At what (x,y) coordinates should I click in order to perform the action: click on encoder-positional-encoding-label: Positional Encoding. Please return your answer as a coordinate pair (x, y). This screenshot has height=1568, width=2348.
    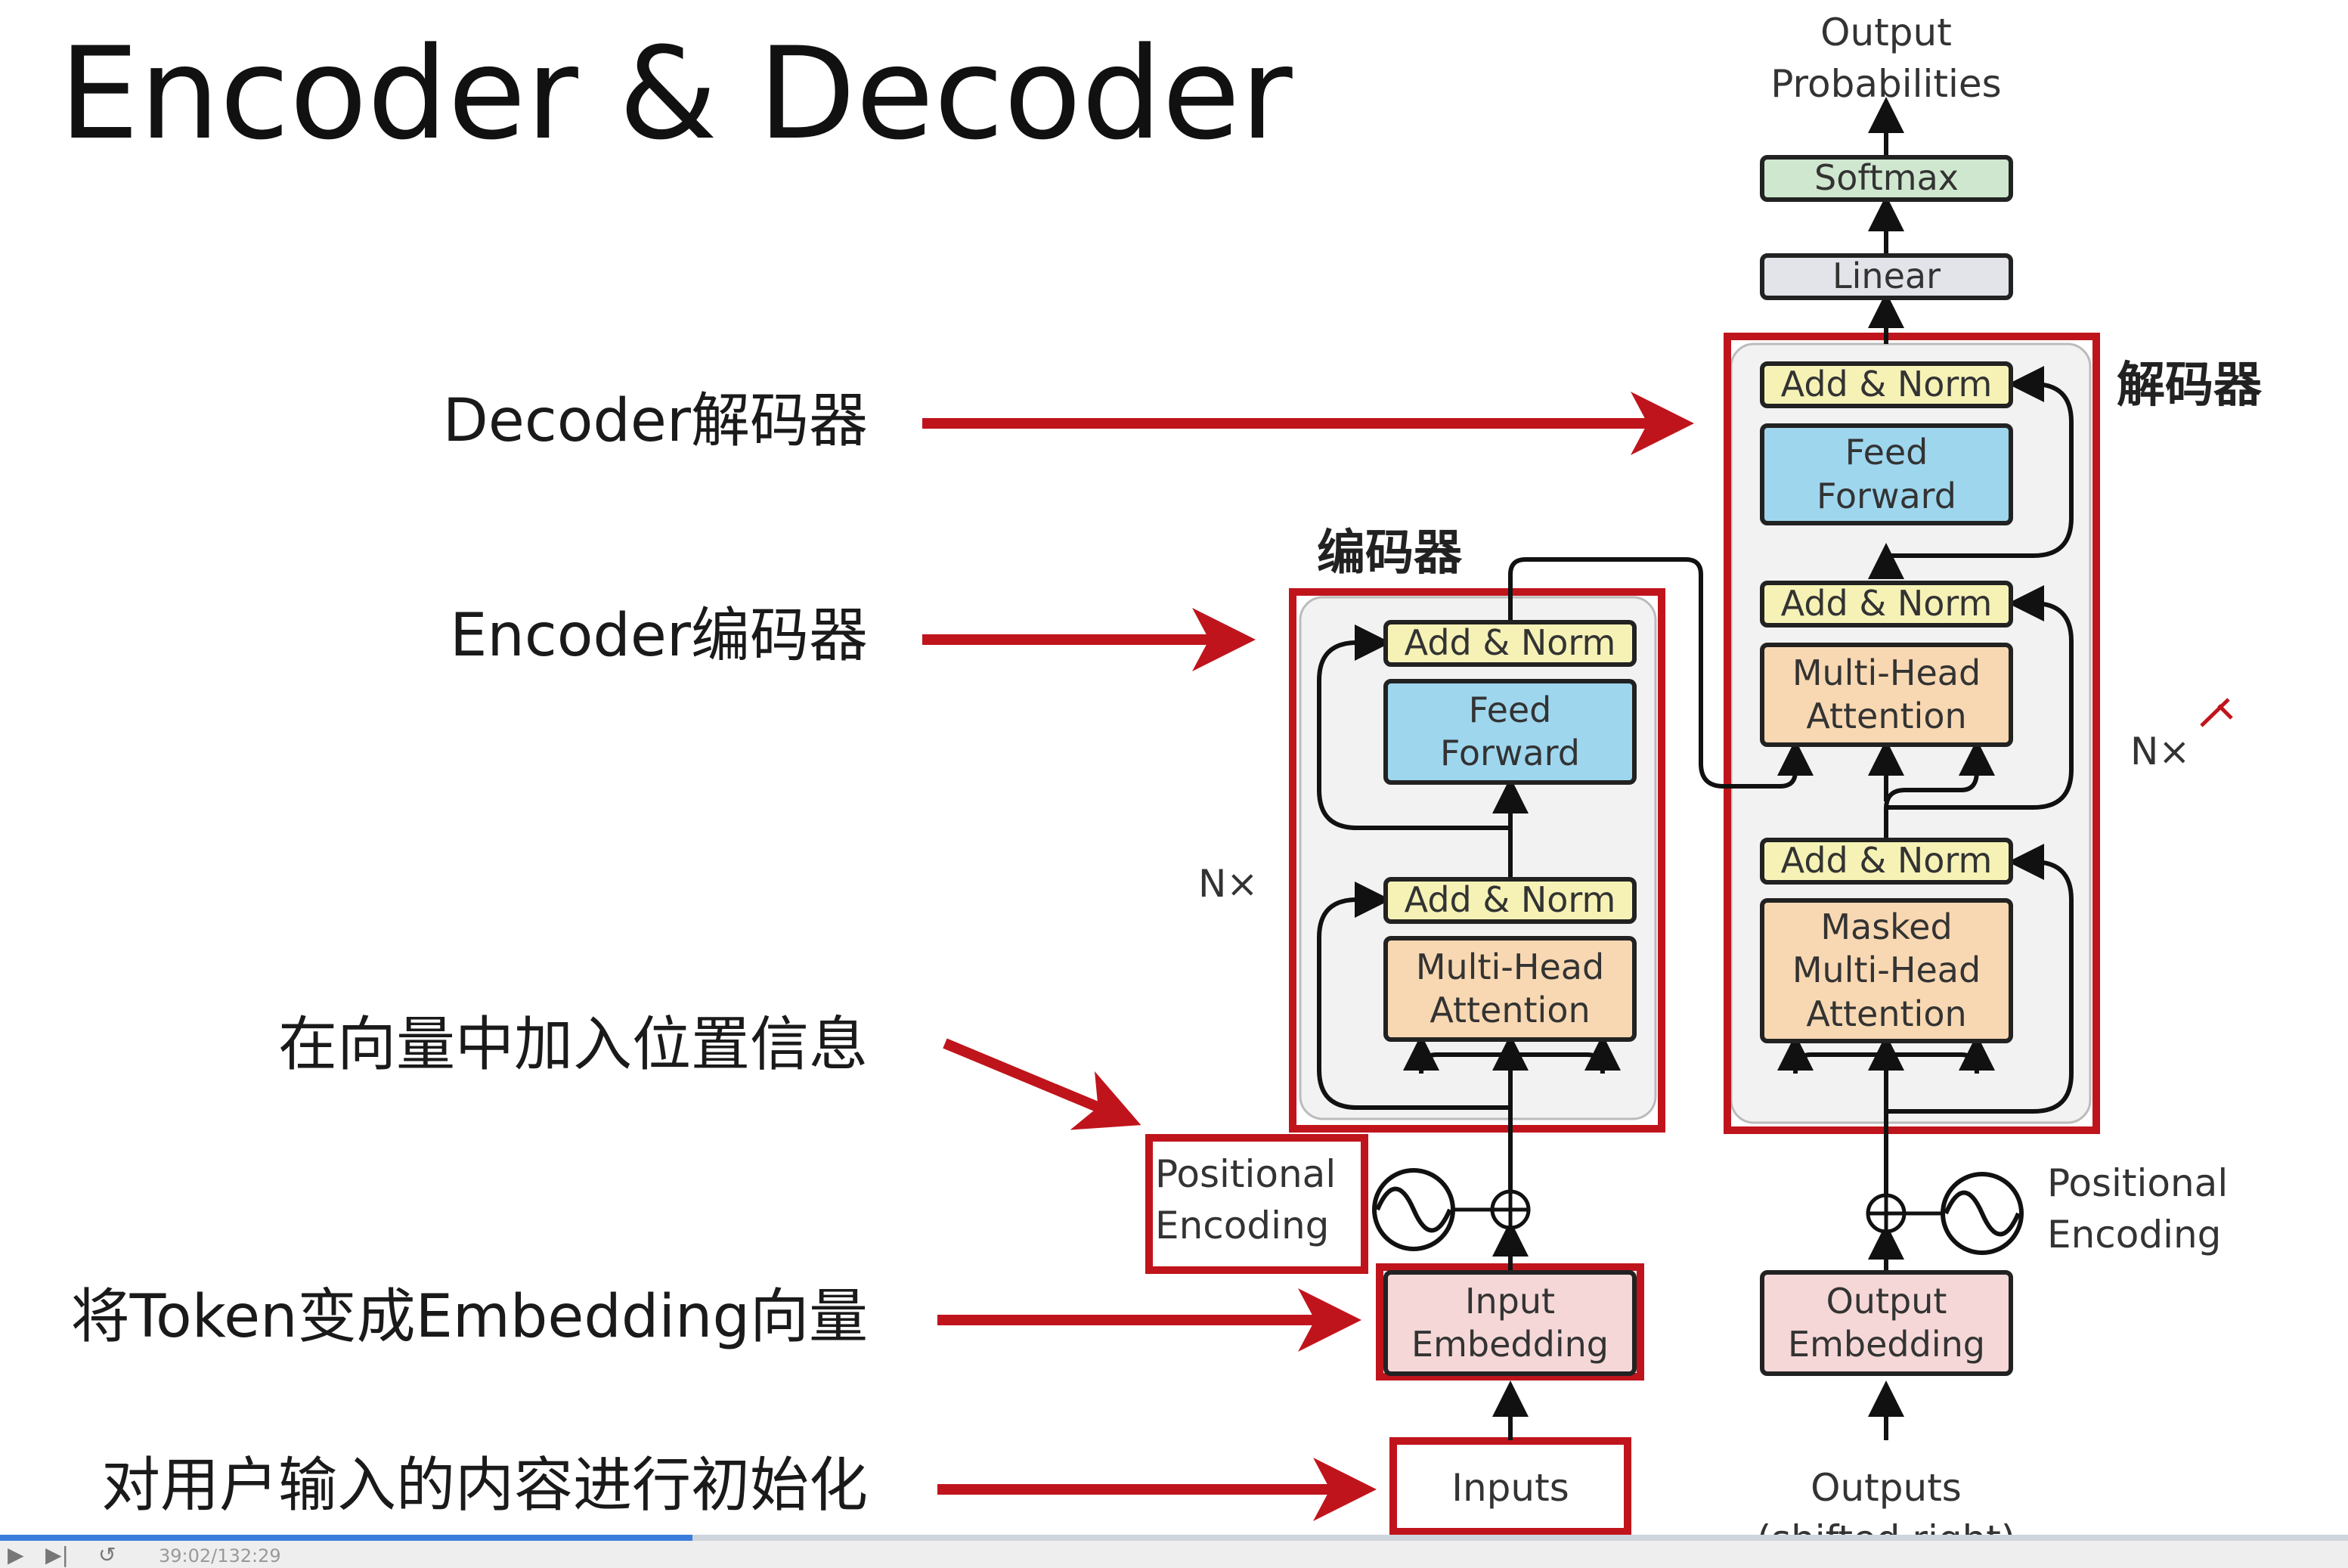
    Looking at the image, I should click on (1246, 1199).